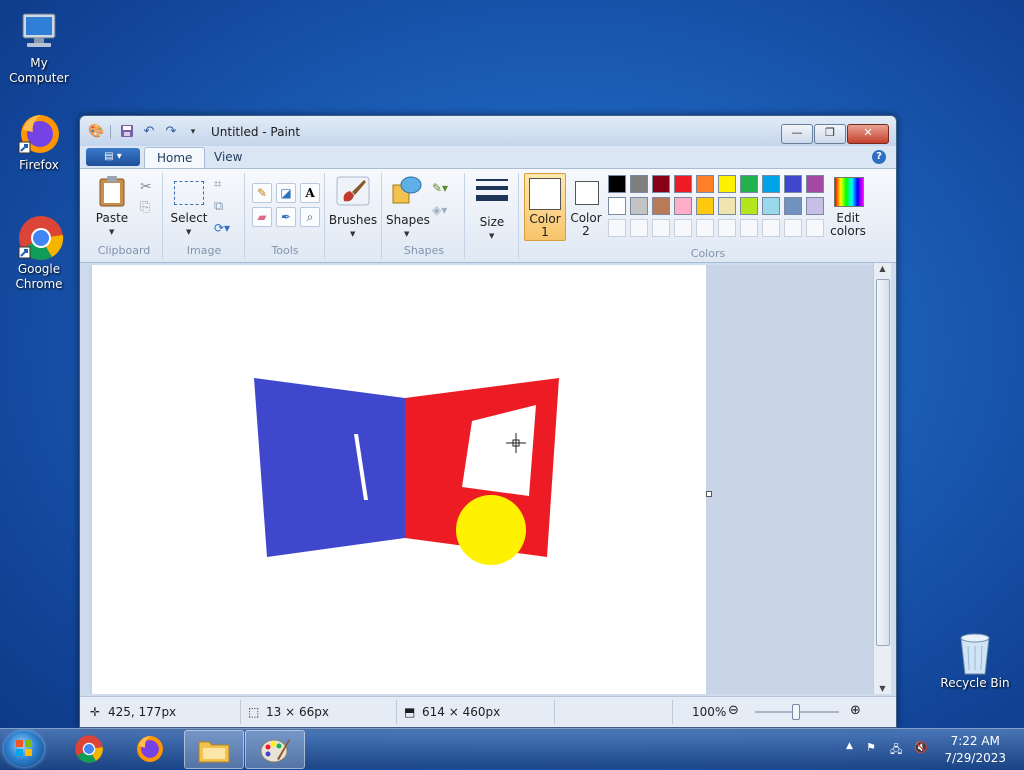 This screenshot has width=1024, height=770. What do you see at coordinates (871, 747) in the screenshot?
I see `action-center-icon: ⚑` at bounding box center [871, 747].